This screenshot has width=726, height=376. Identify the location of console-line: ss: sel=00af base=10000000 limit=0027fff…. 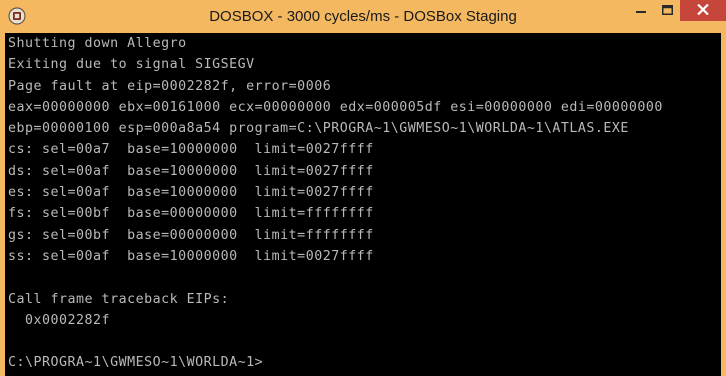
(191, 256).